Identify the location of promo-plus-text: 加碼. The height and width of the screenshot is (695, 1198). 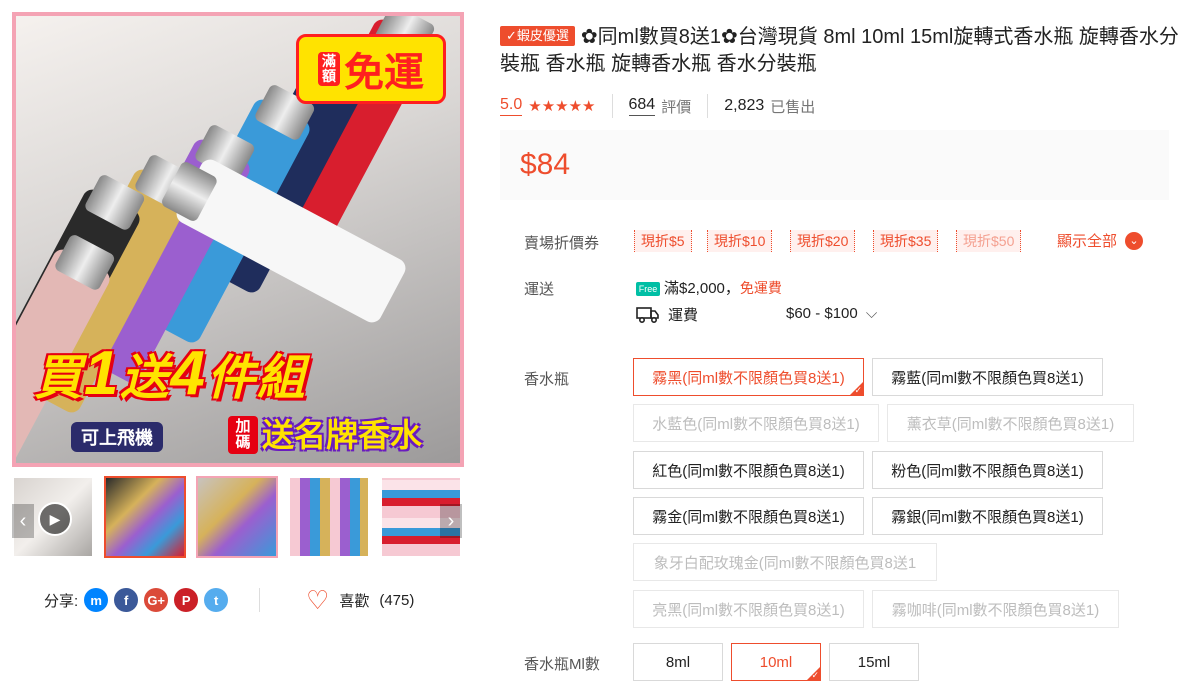
(243, 435).